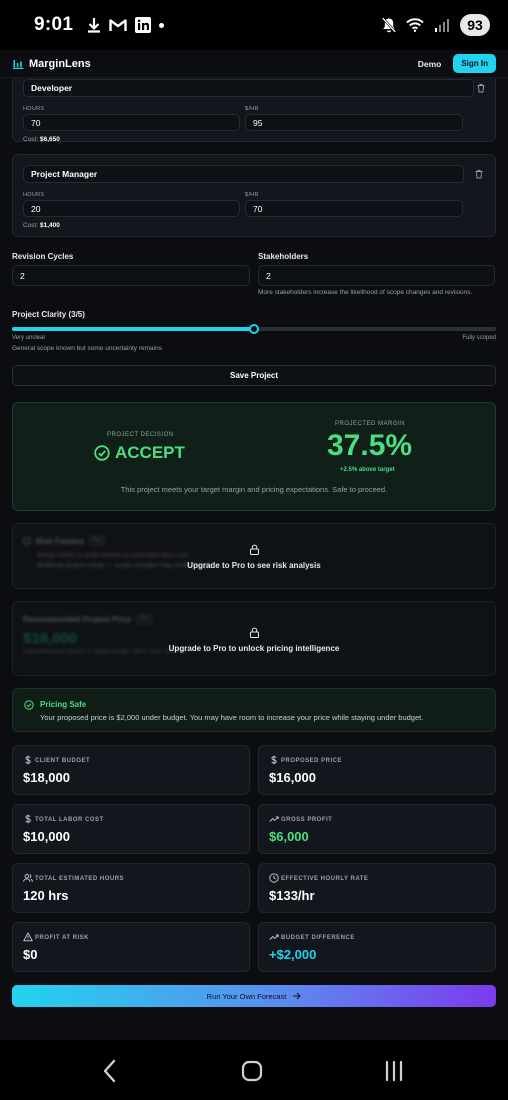 The width and height of the screenshot is (508, 1100). Describe the element at coordinates (354, 122) in the screenshot. I see `rate-input: 95` at that location.